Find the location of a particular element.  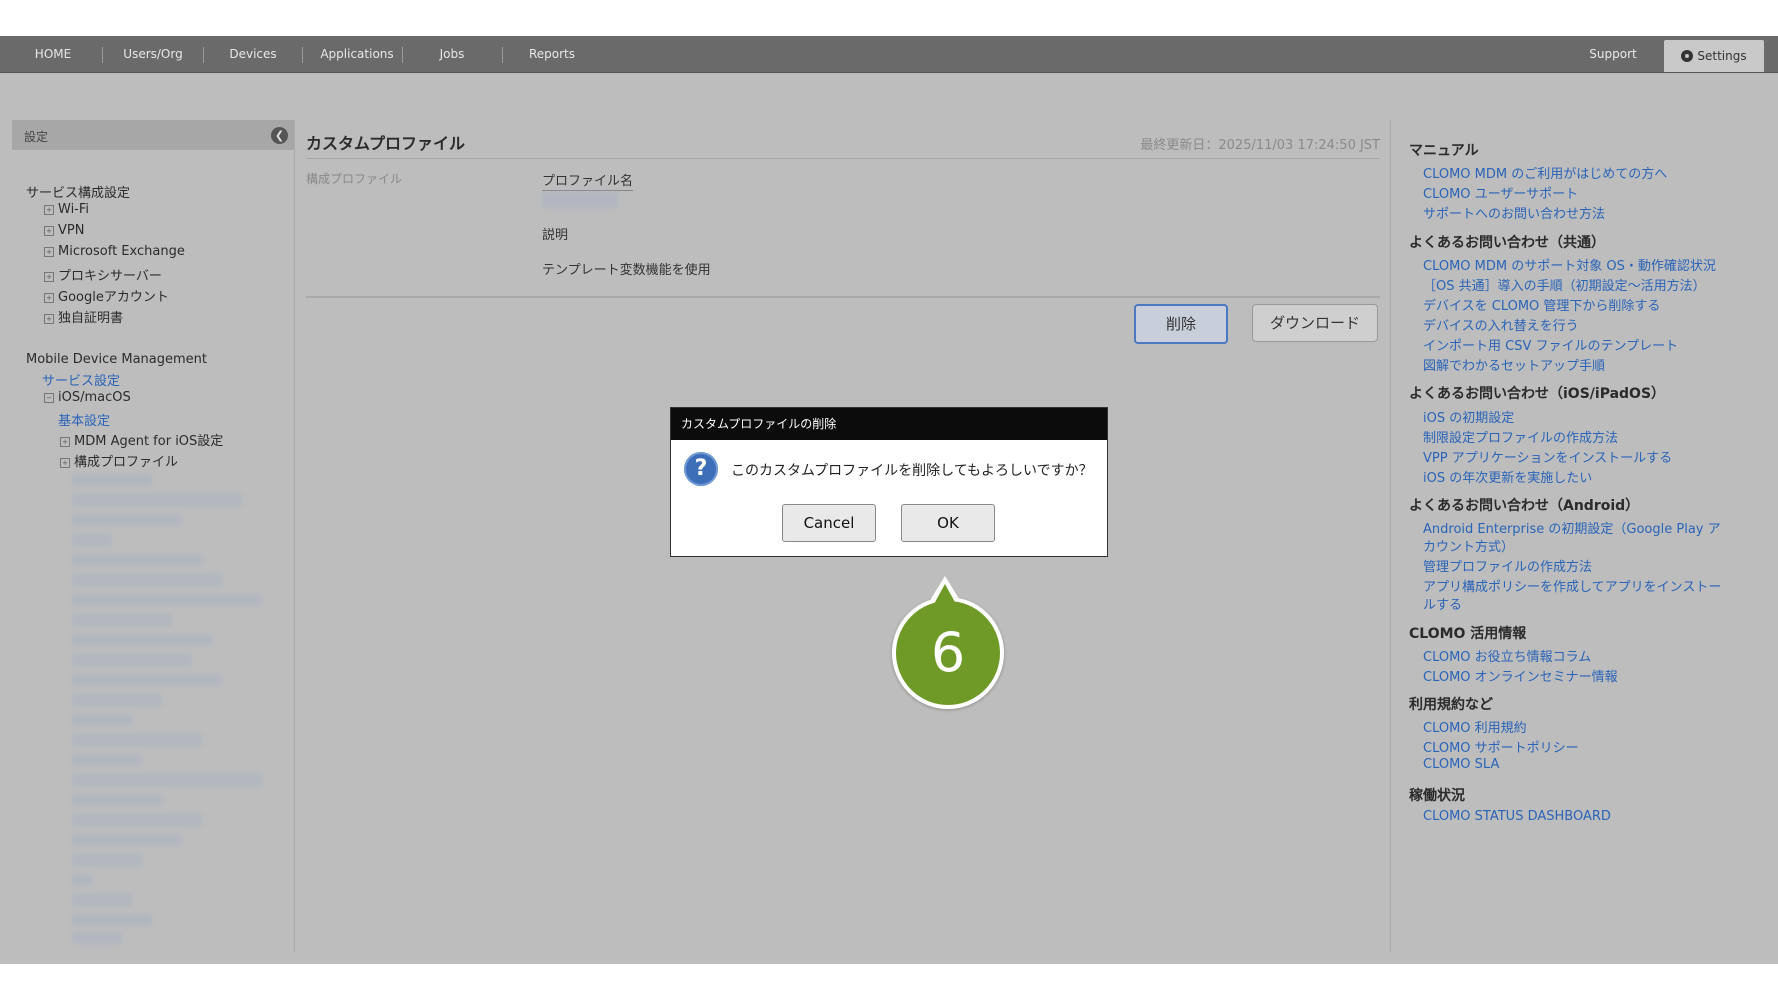

page-title: カスタムプロファイル is located at coordinates (386, 143).